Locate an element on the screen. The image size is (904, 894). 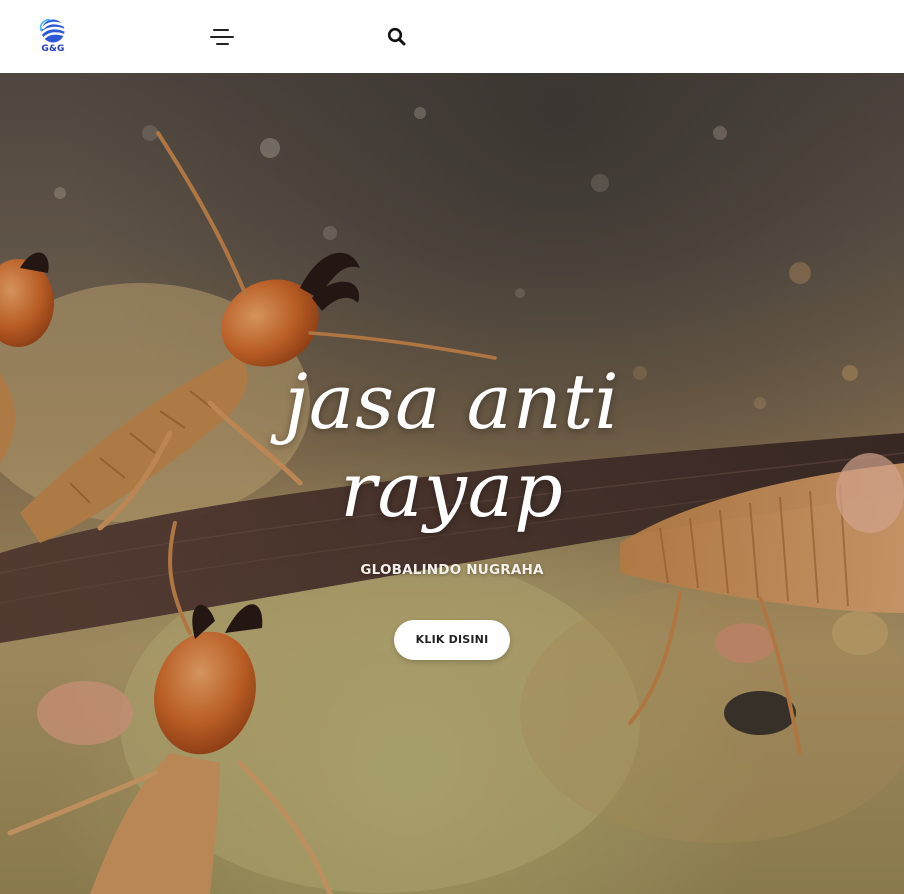
search-icon is located at coordinates (396, 36).